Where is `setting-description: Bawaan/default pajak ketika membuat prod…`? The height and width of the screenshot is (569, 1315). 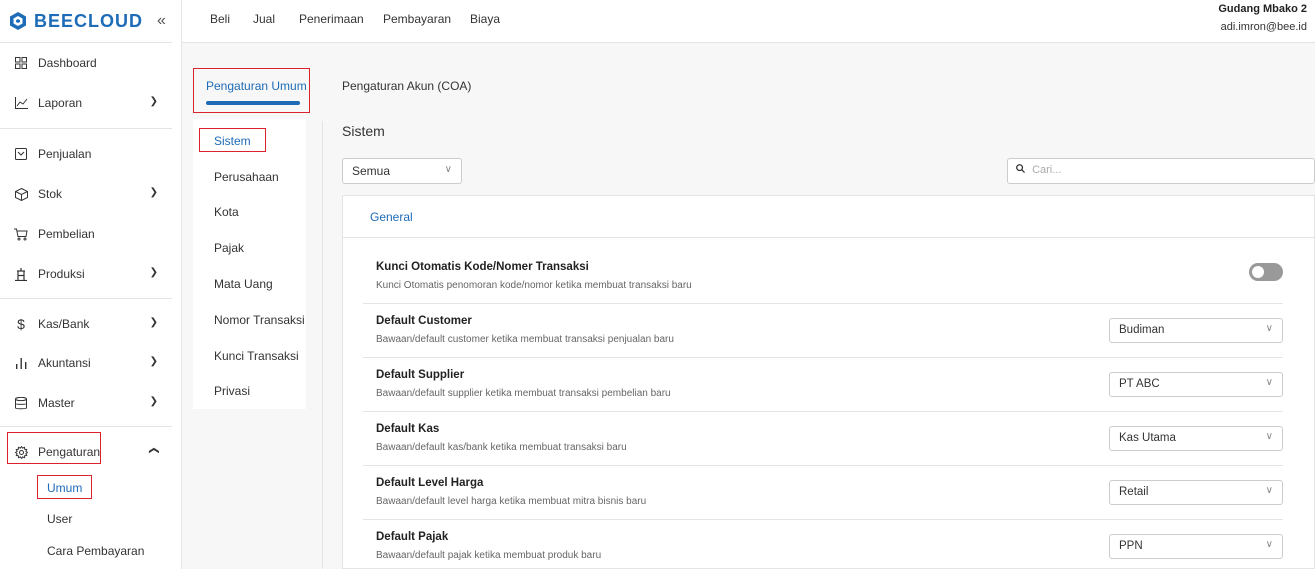
setting-description: Bawaan/default pajak ketika membuat prod… is located at coordinates (489, 555).